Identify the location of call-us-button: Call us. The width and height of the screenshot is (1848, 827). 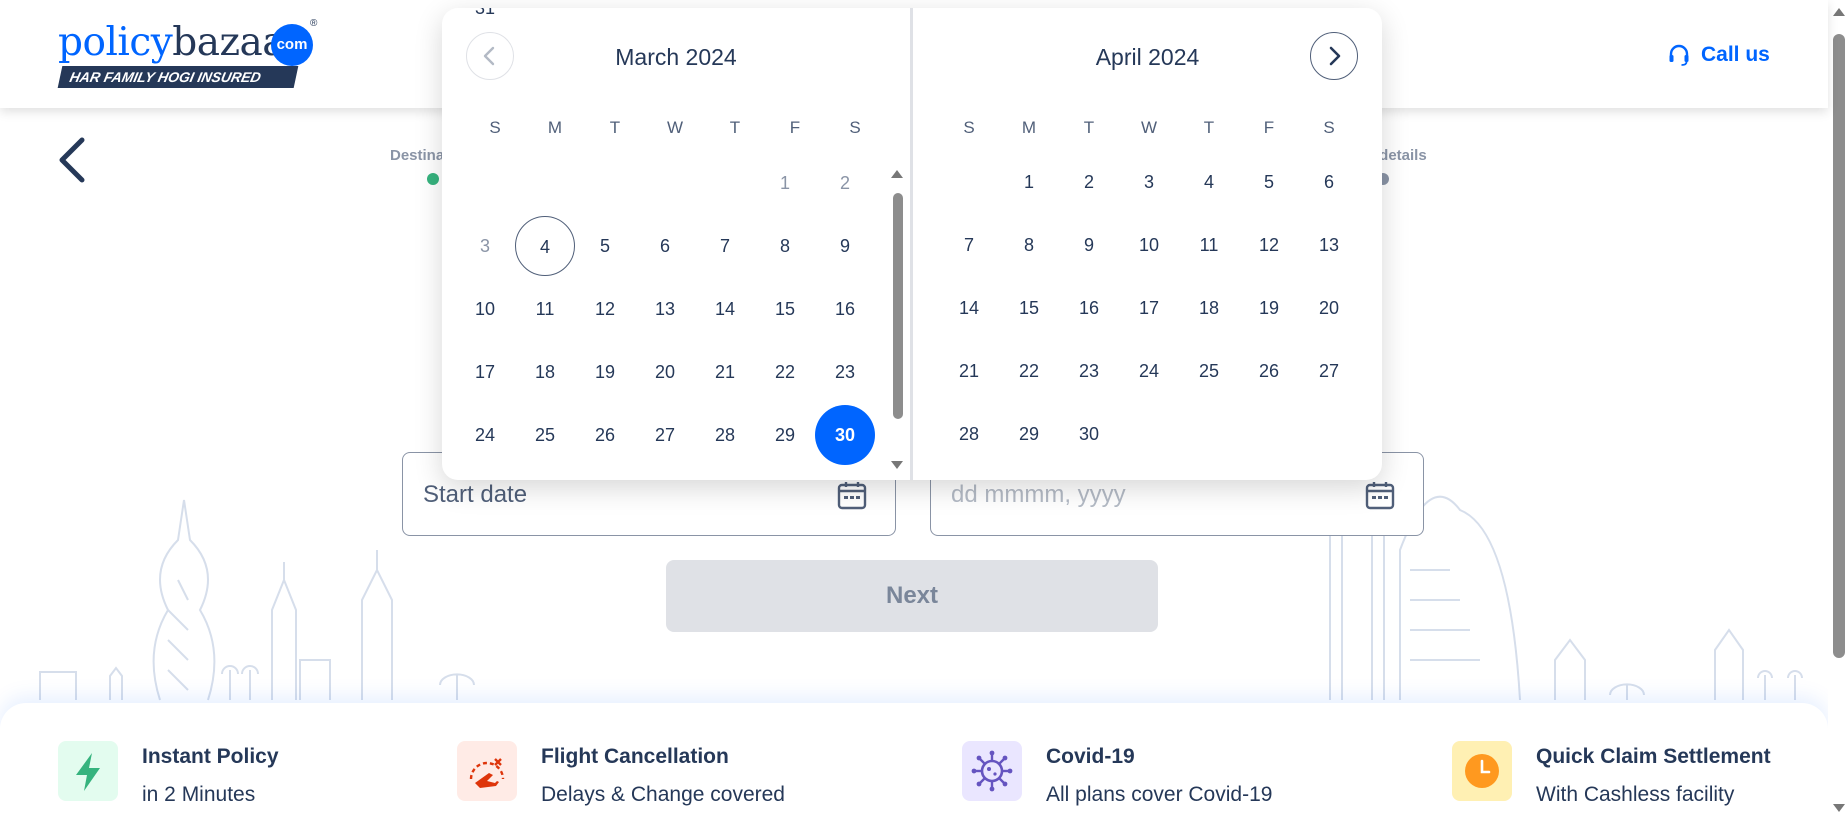
(1718, 55).